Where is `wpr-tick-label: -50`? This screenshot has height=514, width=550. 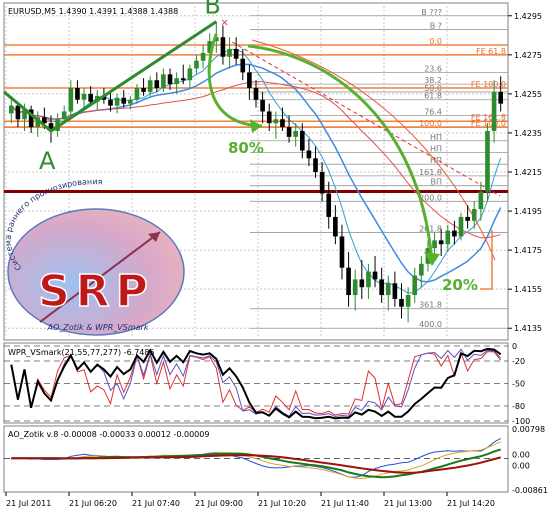
wpr-tick-label: -50 is located at coordinates (518, 384).